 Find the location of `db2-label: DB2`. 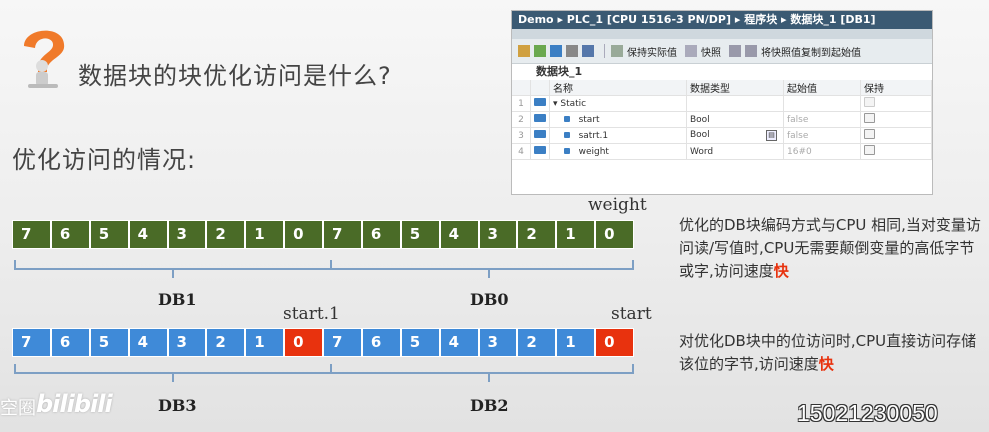

db2-label: DB2 is located at coordinates (489, 405).